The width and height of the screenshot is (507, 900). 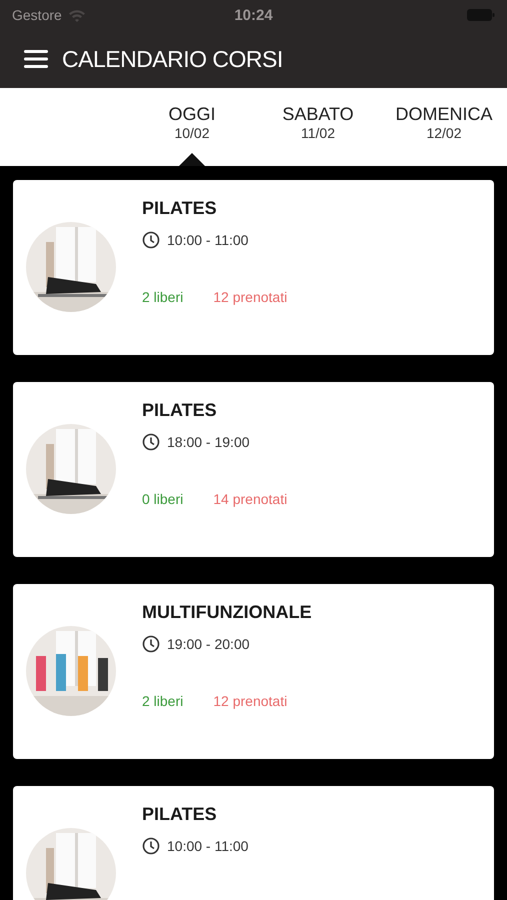 What do you see at coordinates (172, 59) in the screenshot?
I see `page-title: CALENDARIO CORSI` at bounding box center [172, 59].